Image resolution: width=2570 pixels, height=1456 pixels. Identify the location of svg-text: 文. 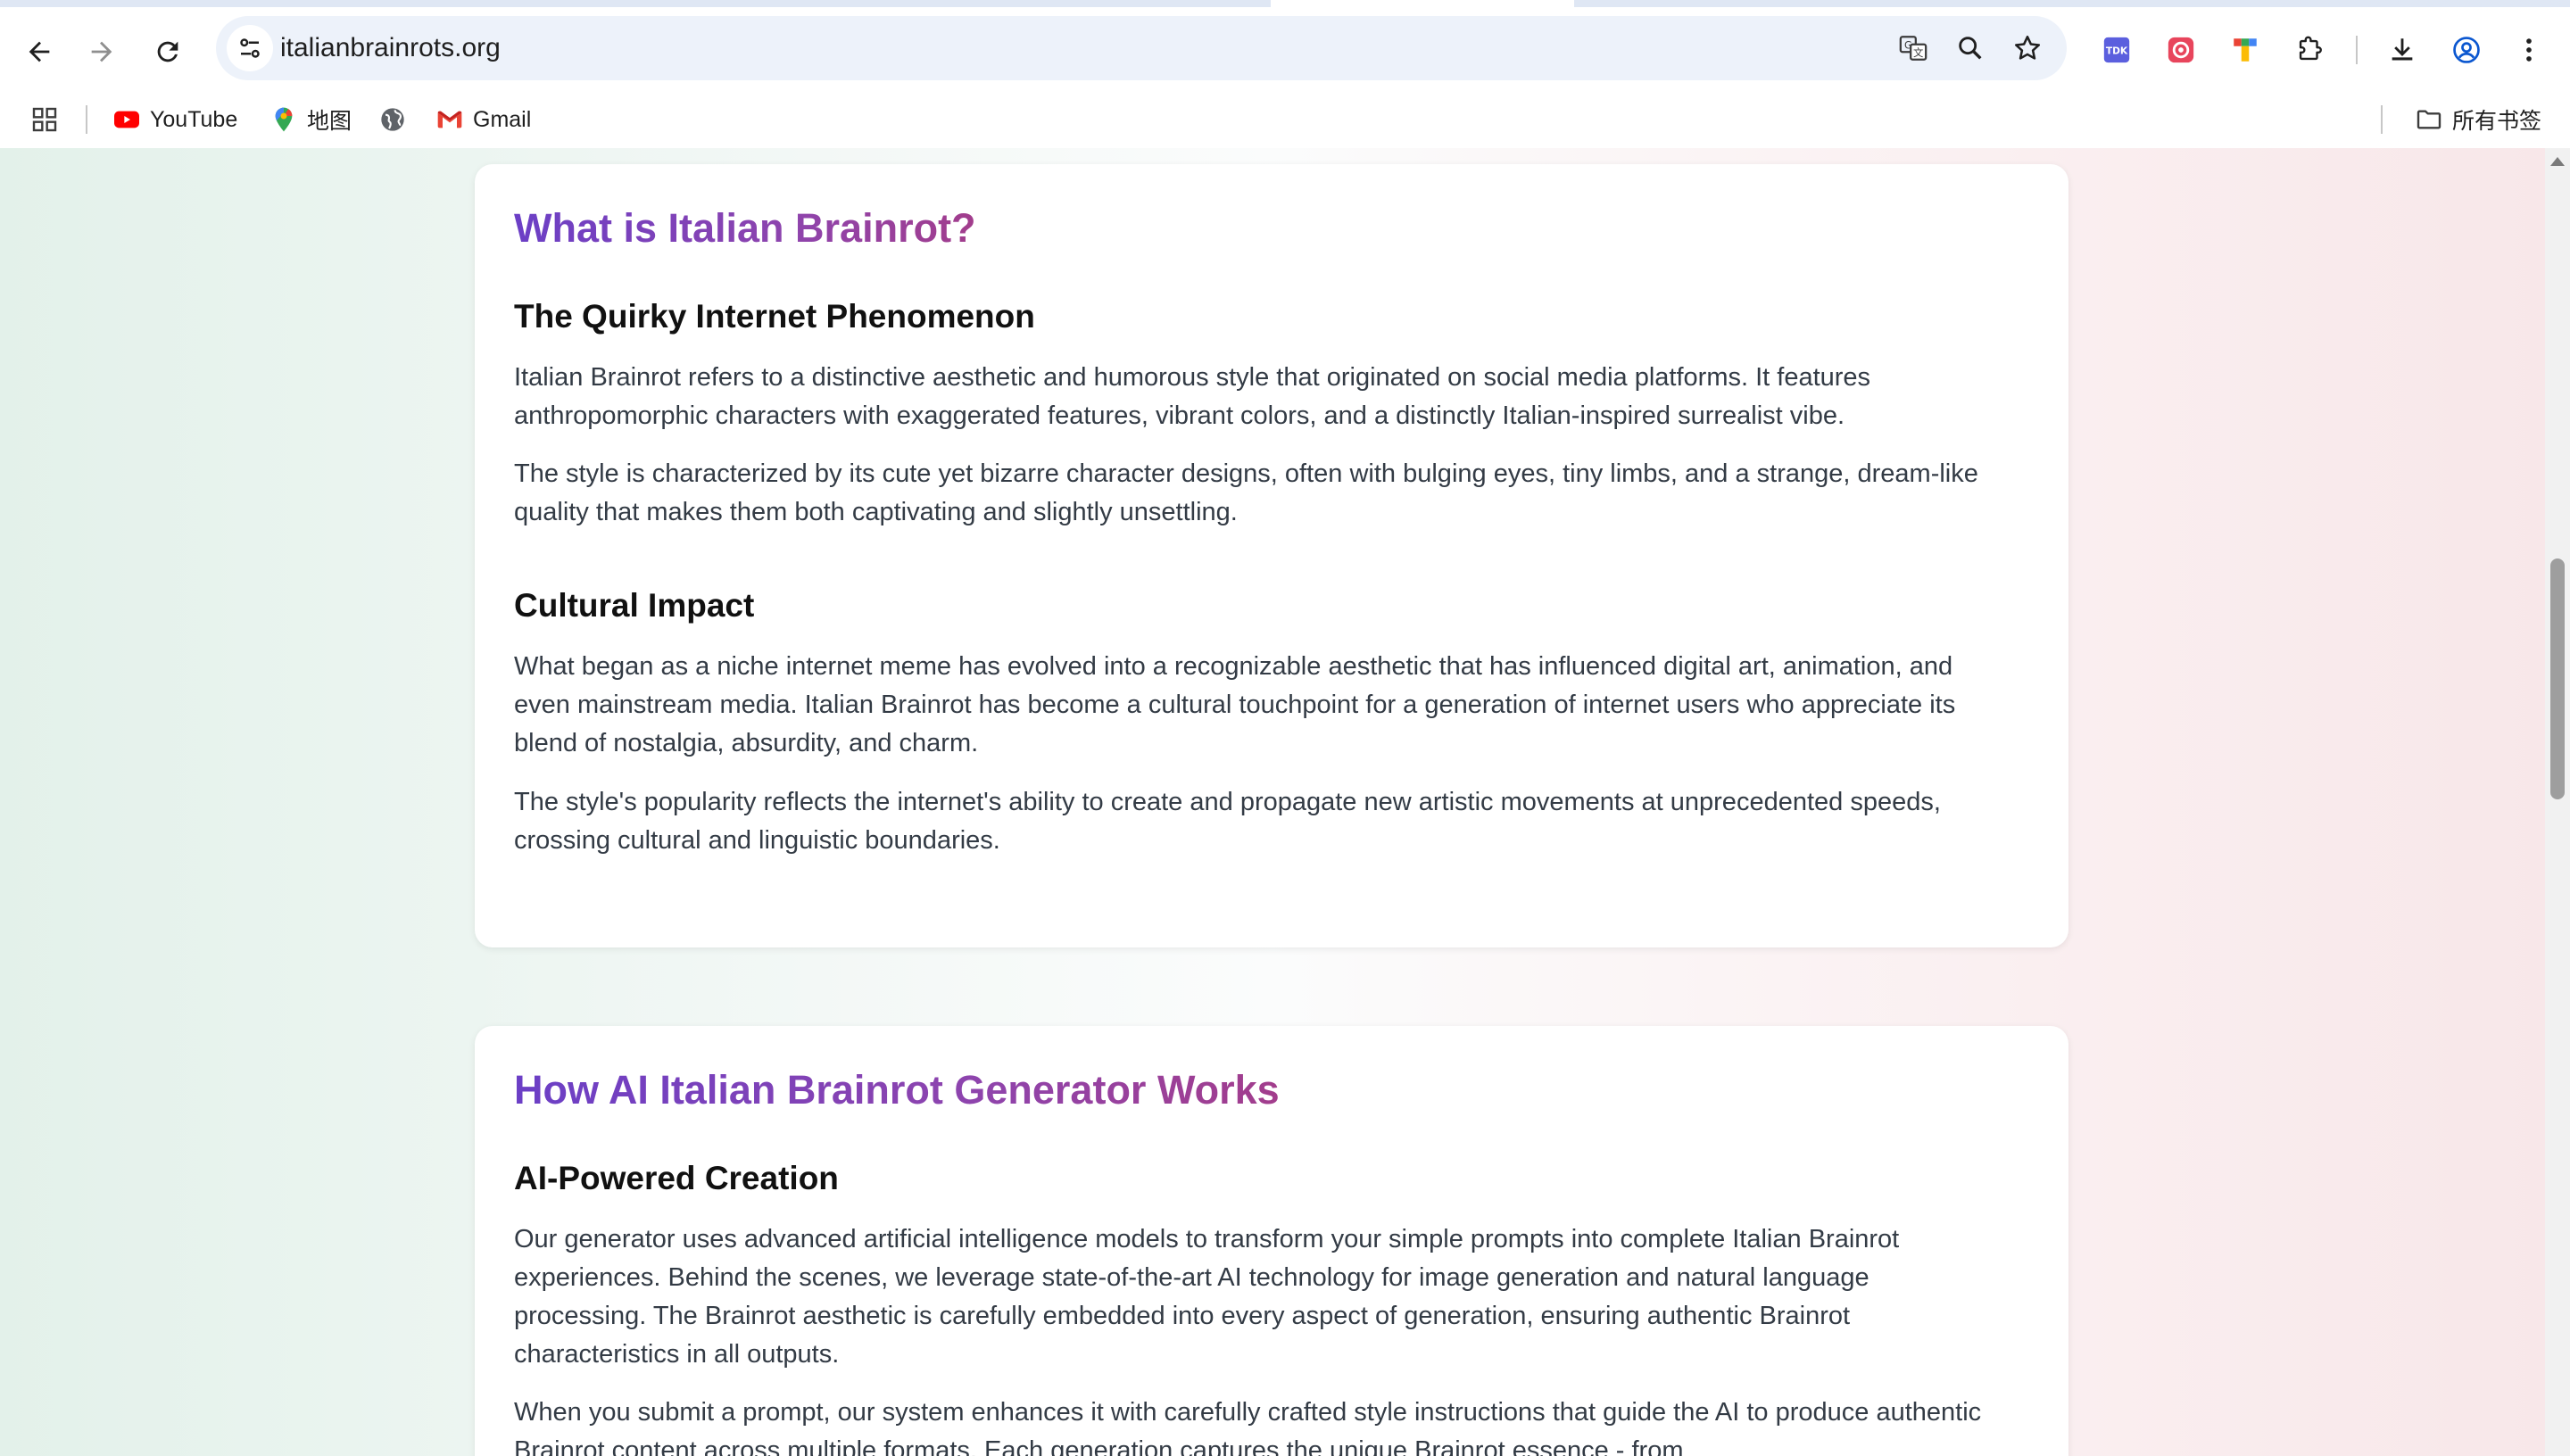
(1918, 52).